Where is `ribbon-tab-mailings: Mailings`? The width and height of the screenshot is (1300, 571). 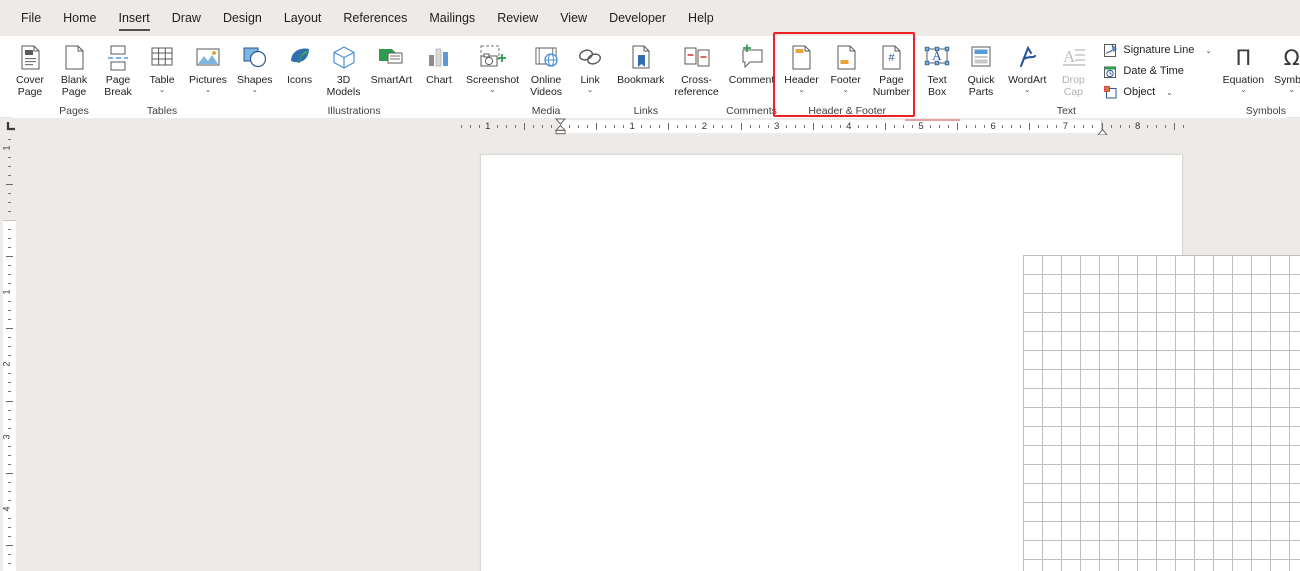
ribbon-tab-mailings: Mailings is located at coordinates (452, 18).